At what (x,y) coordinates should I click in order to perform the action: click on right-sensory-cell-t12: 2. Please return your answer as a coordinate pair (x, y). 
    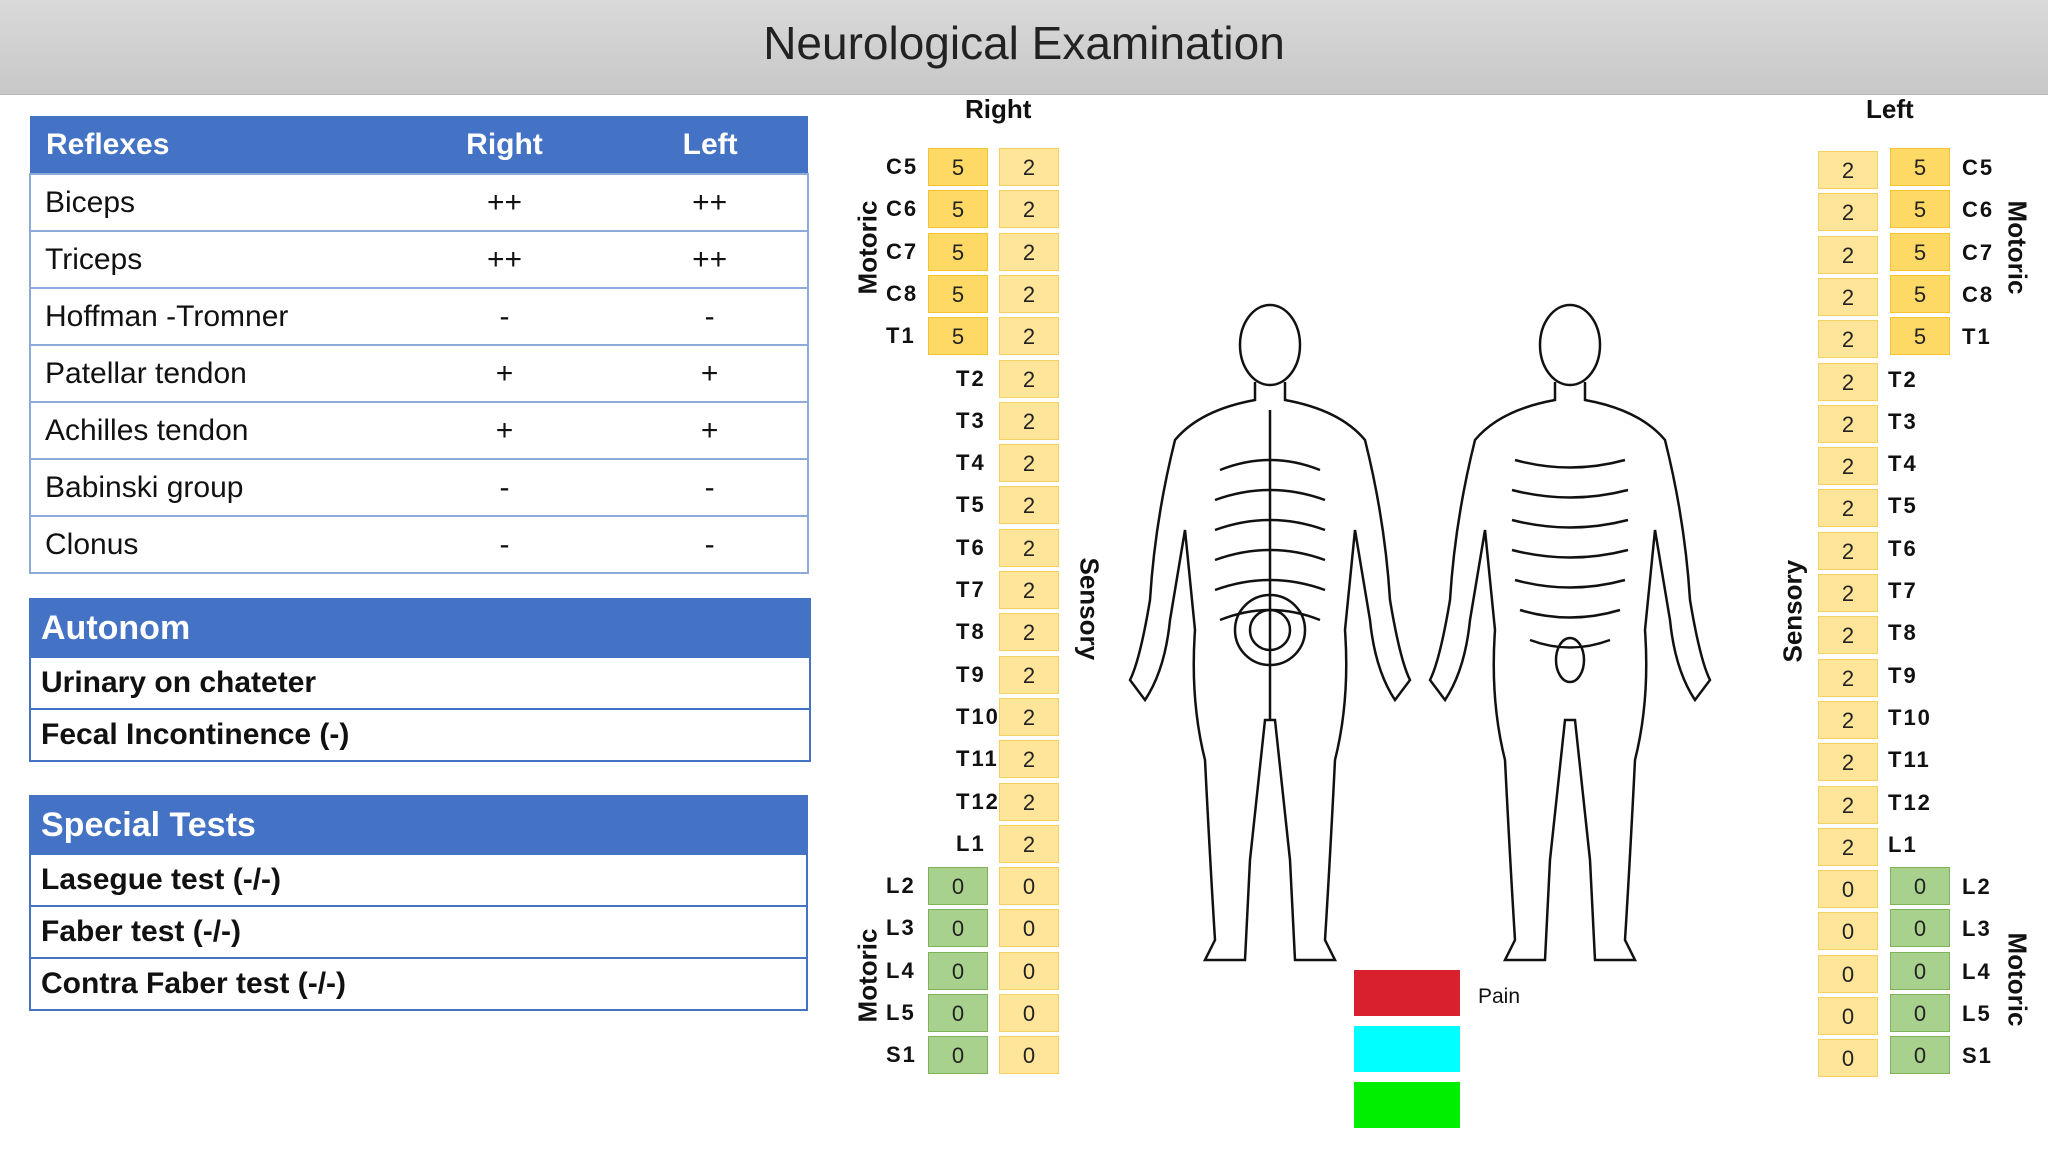
    Looking at the image, I should click on (1029, 801).